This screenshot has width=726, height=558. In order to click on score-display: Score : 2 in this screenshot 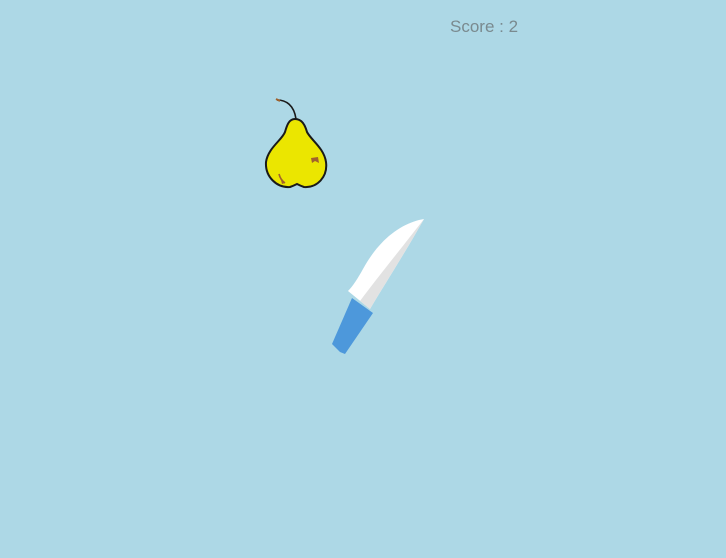, I will do `click(484, 26)`.